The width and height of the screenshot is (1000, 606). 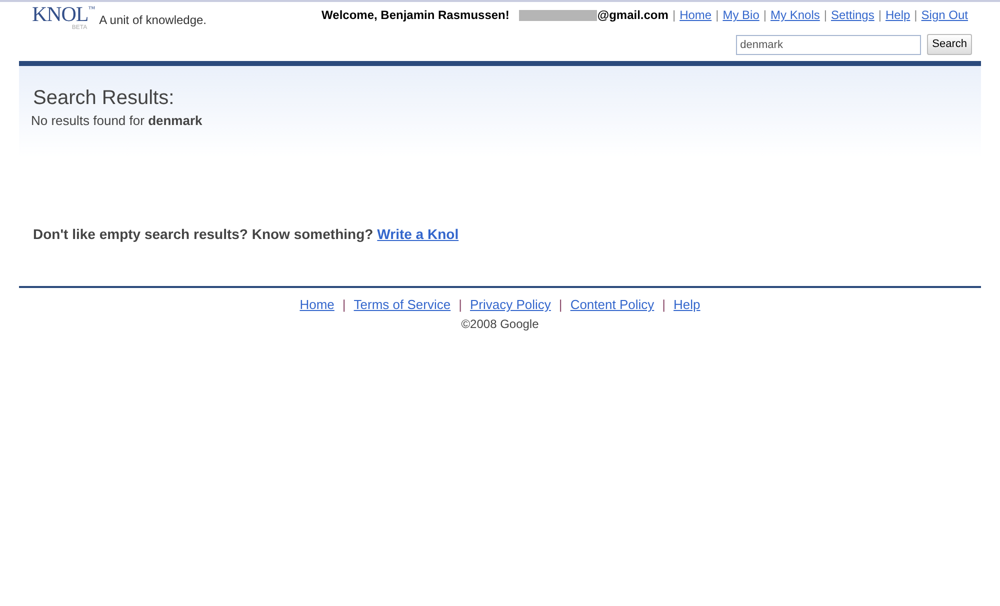 I want to click on search-field: denmark, so click(x=829, y=44).